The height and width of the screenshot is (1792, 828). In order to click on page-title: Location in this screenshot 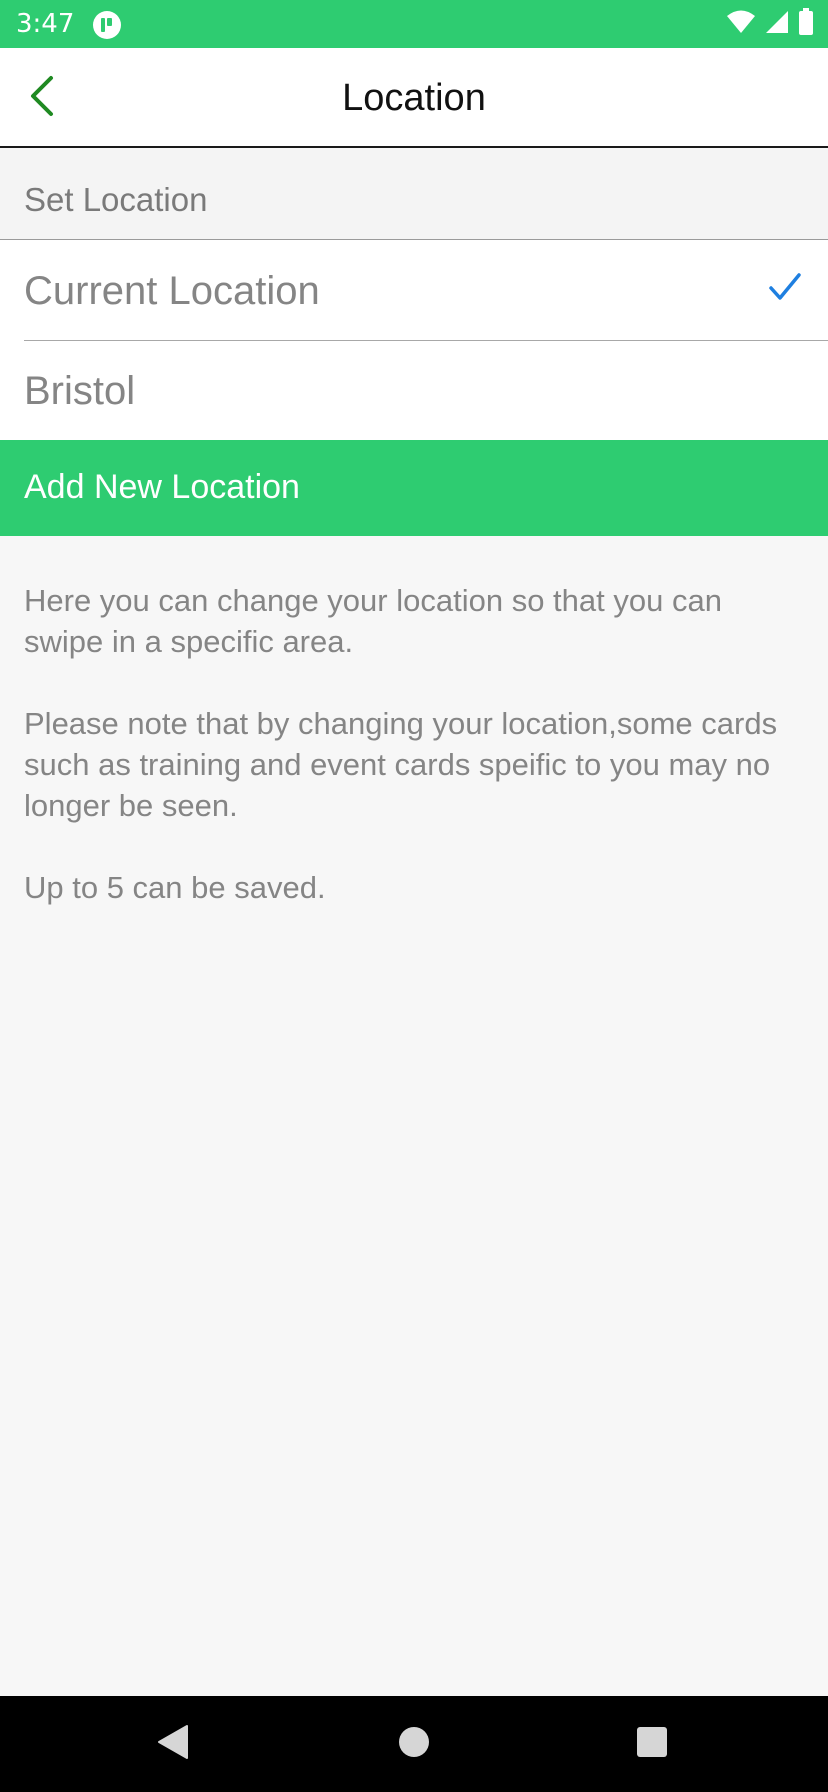, I will do `click(414, 98)`.